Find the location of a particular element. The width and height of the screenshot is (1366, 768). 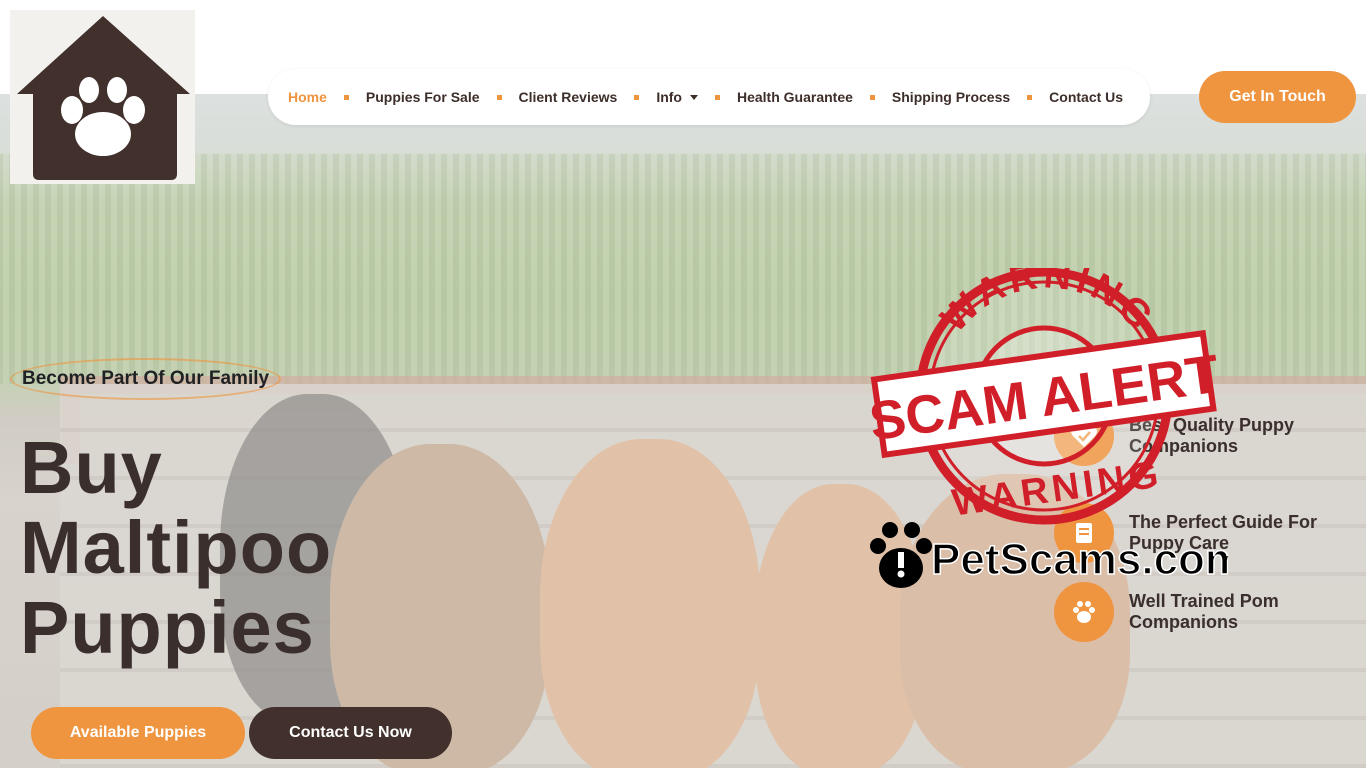

nav-home: Home is located at coordinates (307, 97).